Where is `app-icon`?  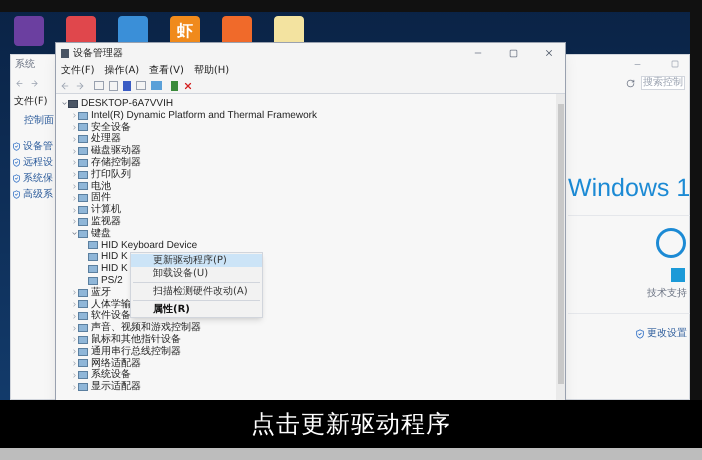
app-icon is located at coordinates (65, 53).